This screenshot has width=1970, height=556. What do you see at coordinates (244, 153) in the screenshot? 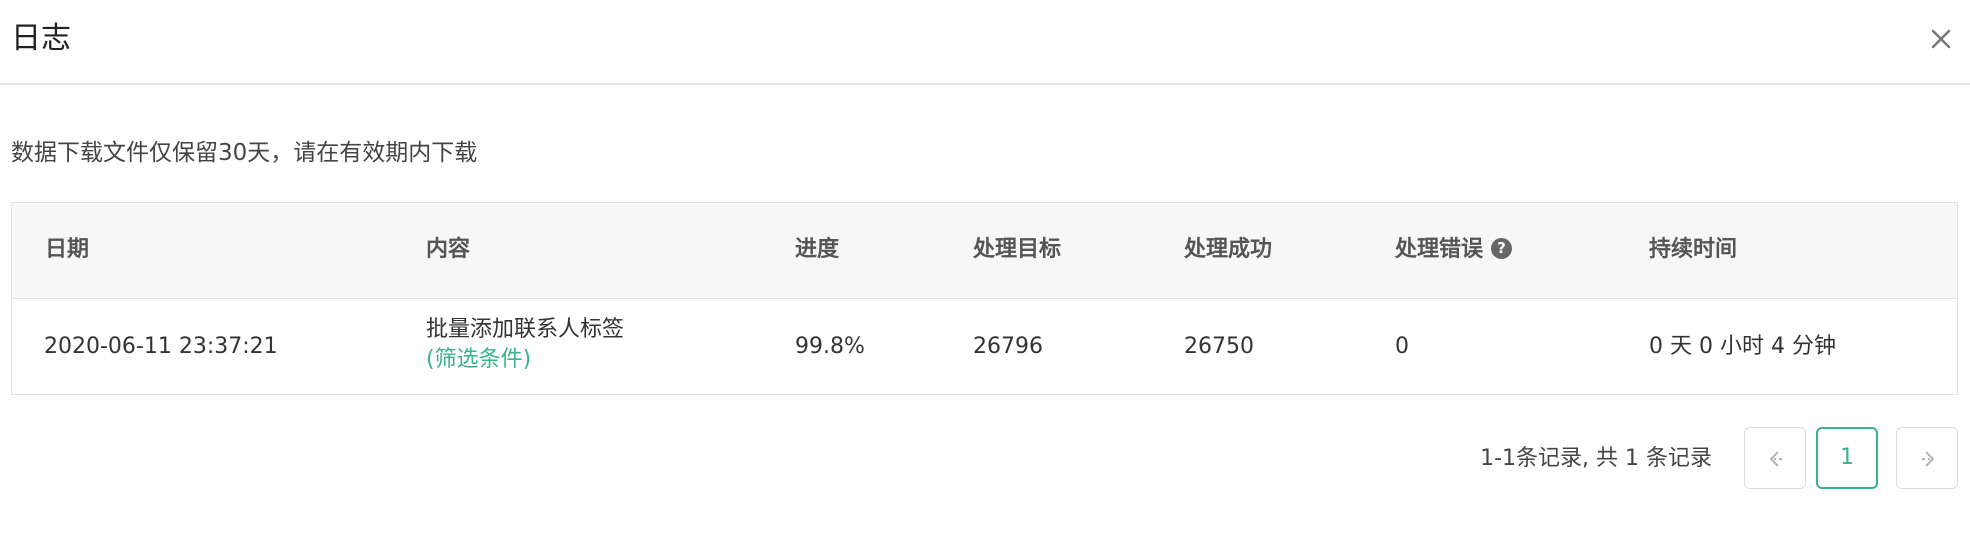
I see `retention-notice: 数据下载文件仅保留30天，请在有效期内下载` at bounding box center [244, 153].